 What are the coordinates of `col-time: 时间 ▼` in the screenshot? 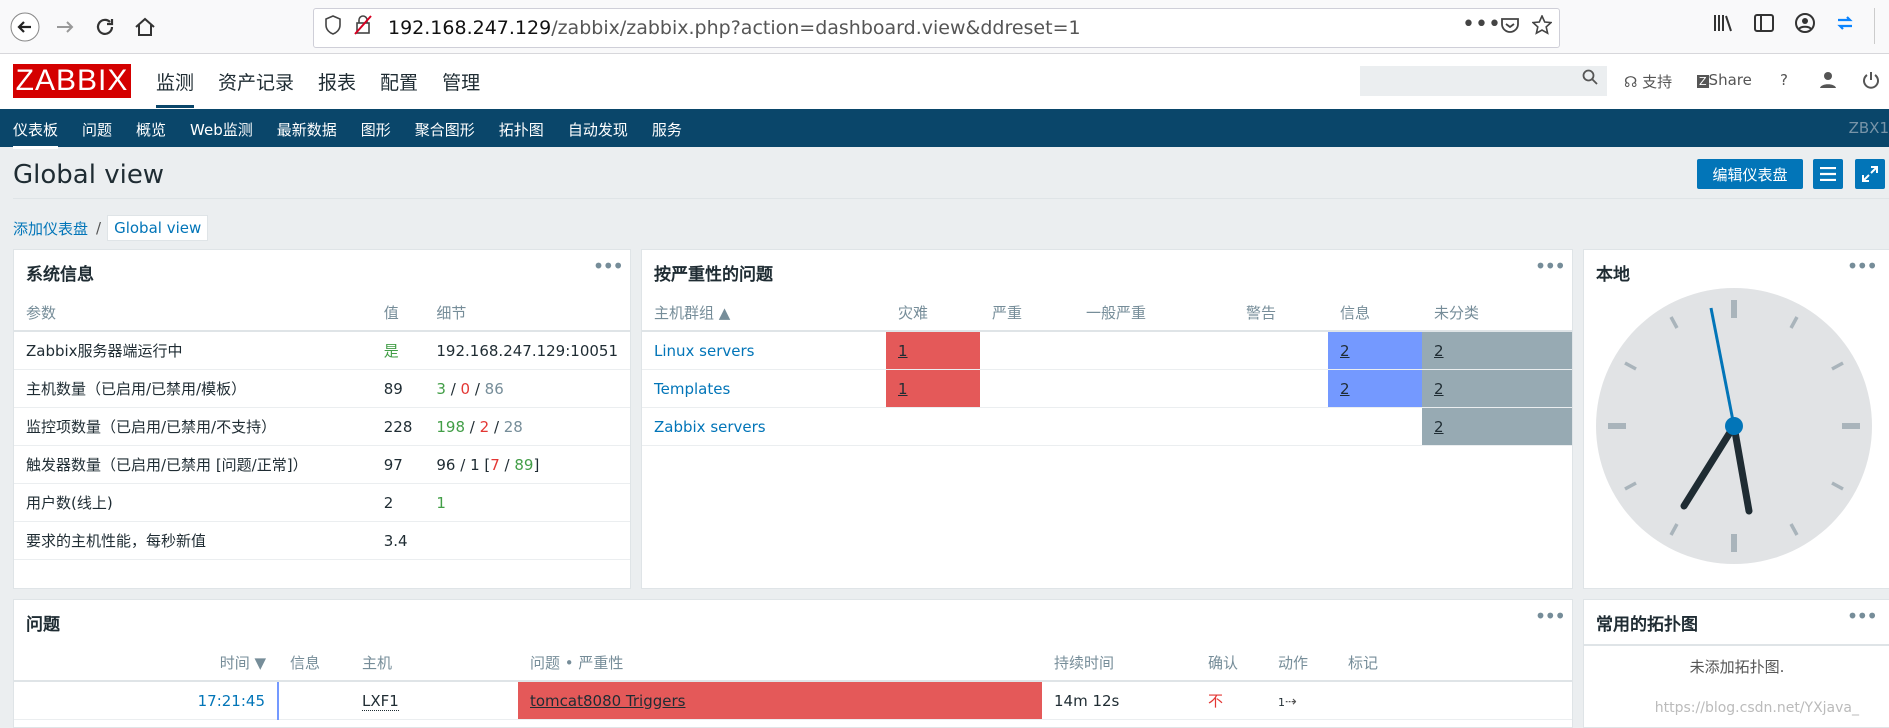 It's located at (146, 663).